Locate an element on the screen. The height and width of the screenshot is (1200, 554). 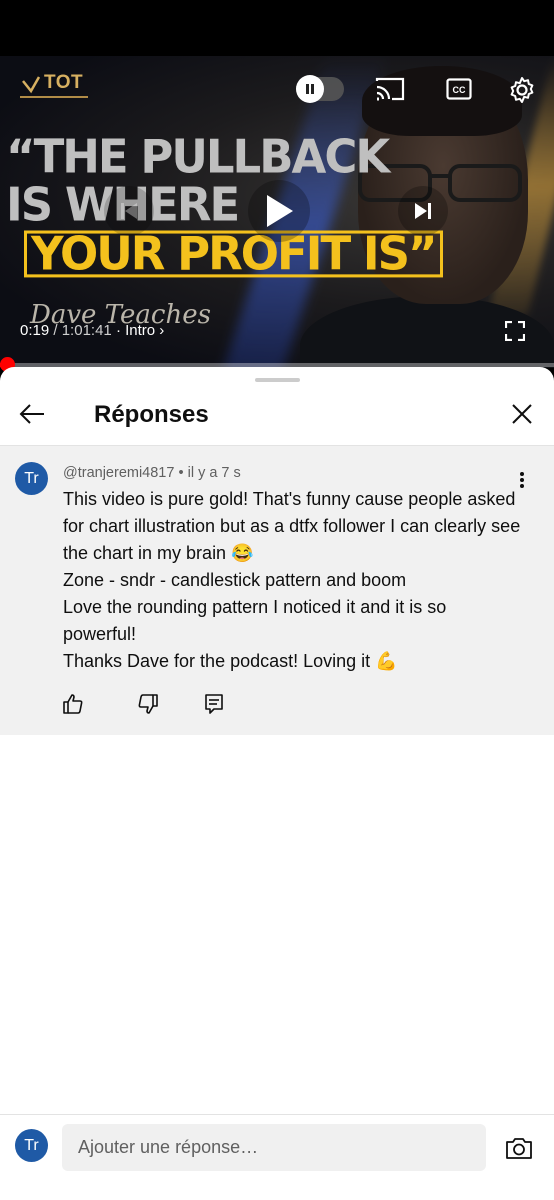
svg-text: CC is located at coordinates (459, 90).